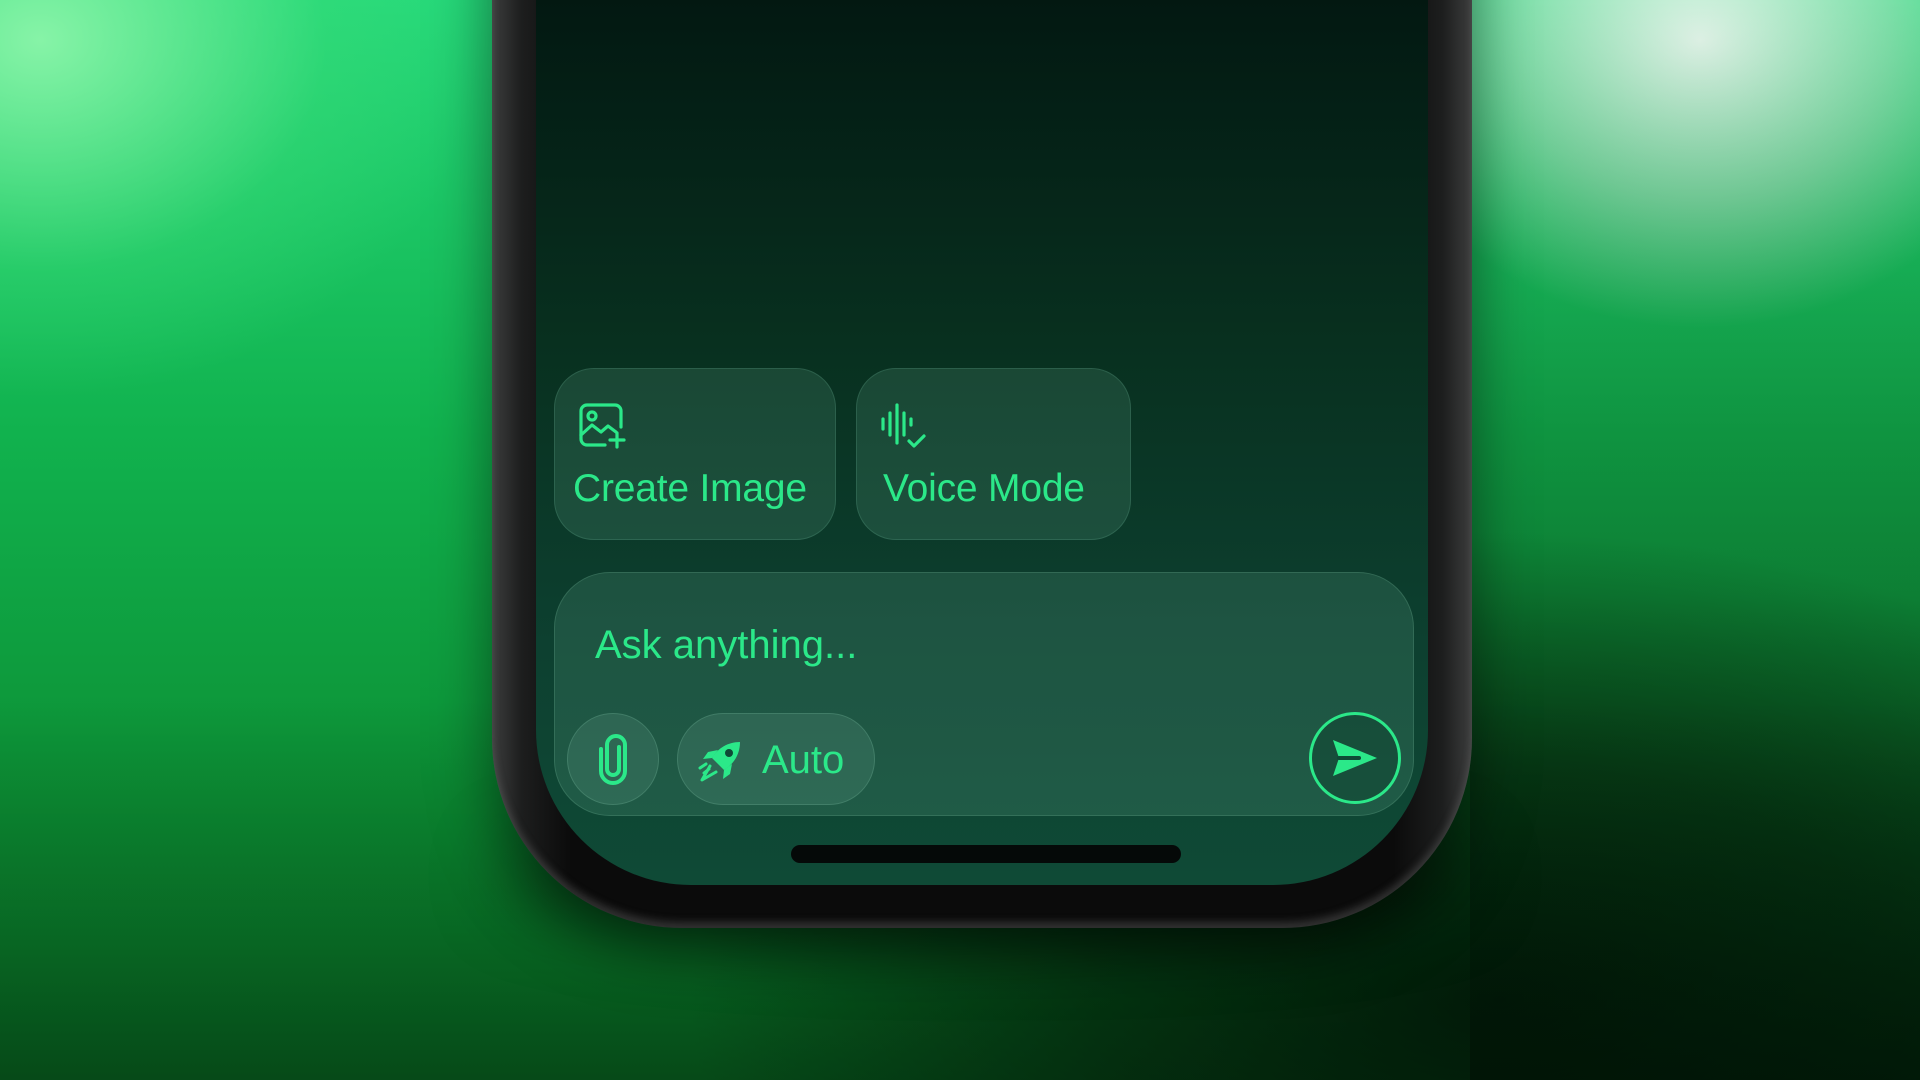 The image size is (1920, 1080). I want to click on voice-wave-icon, so click(903, 425).